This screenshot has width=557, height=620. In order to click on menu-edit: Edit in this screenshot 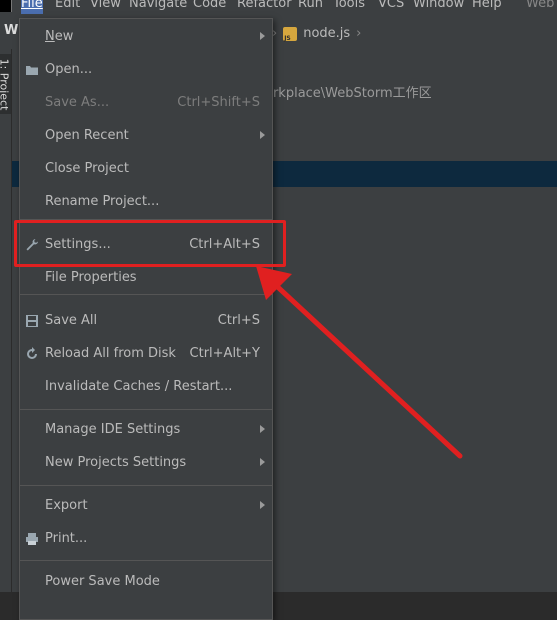, I will do `click(67, 7)`.